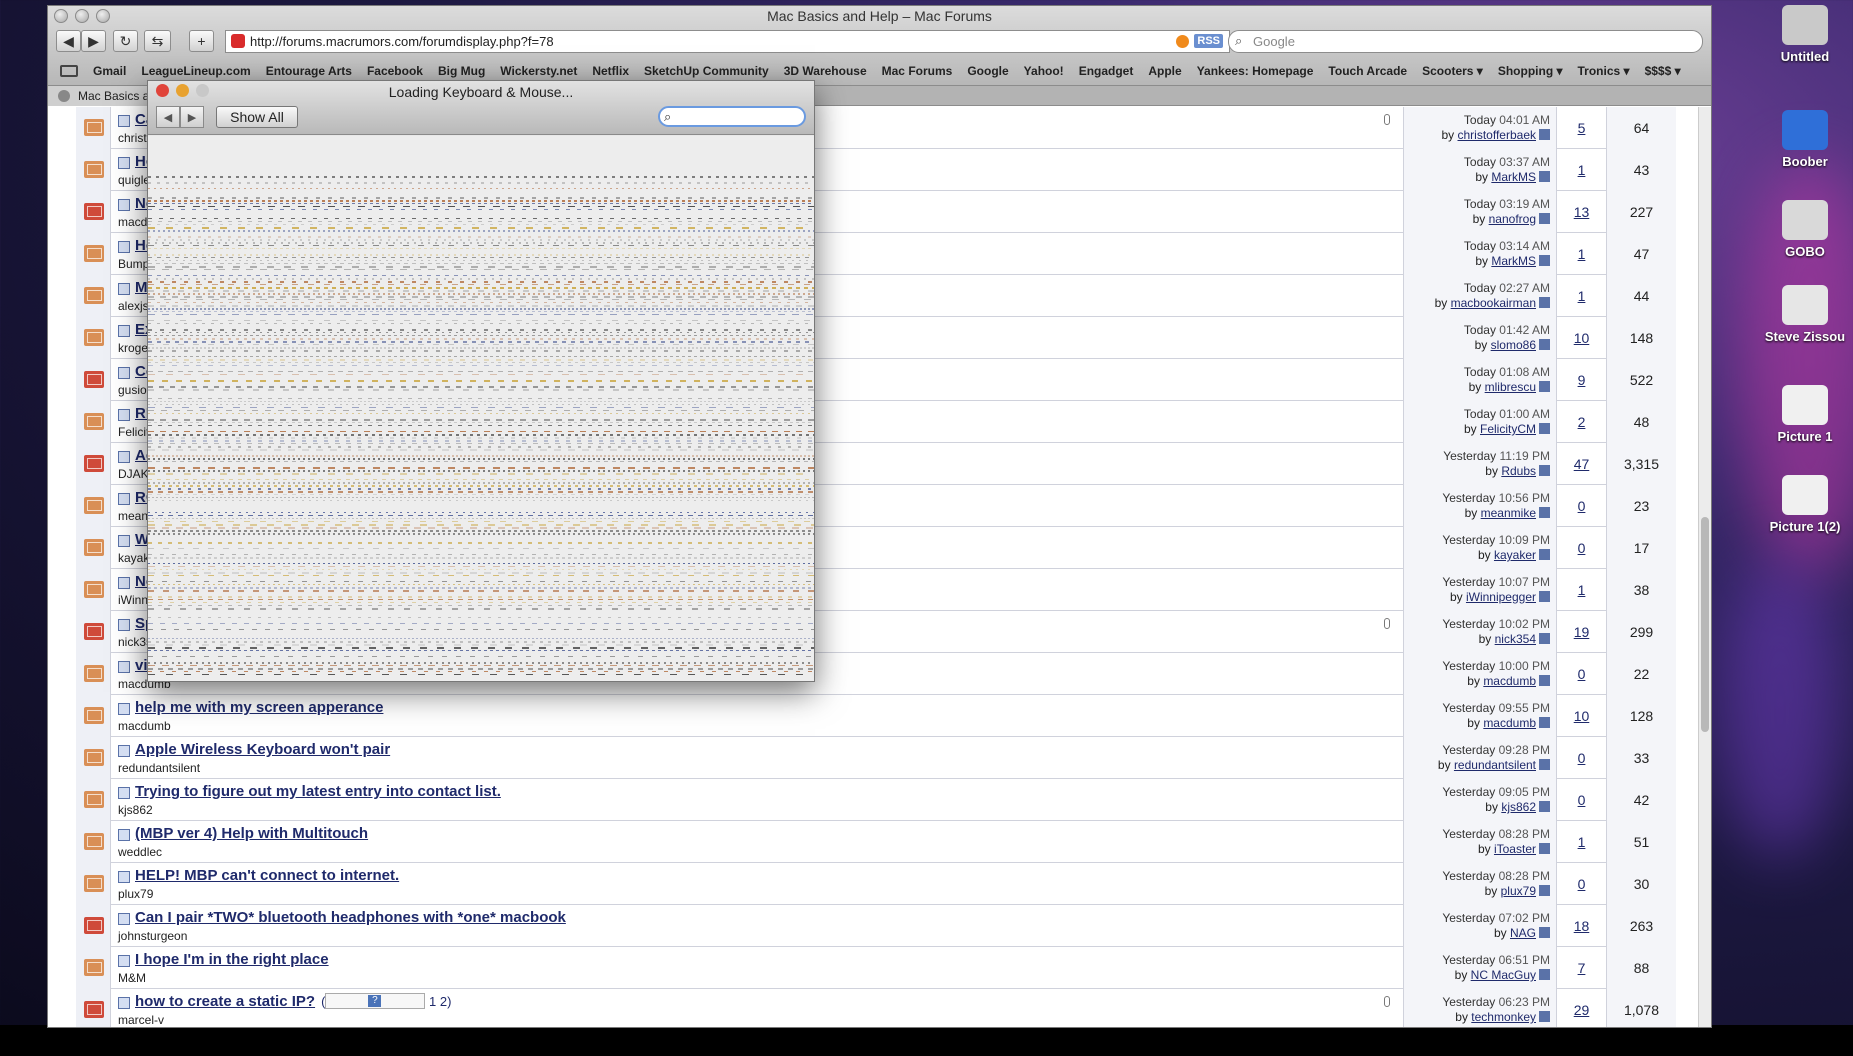 This screenshot has height=1056, width=1853. I want to click on close-tab-icon, so click(64, 96).